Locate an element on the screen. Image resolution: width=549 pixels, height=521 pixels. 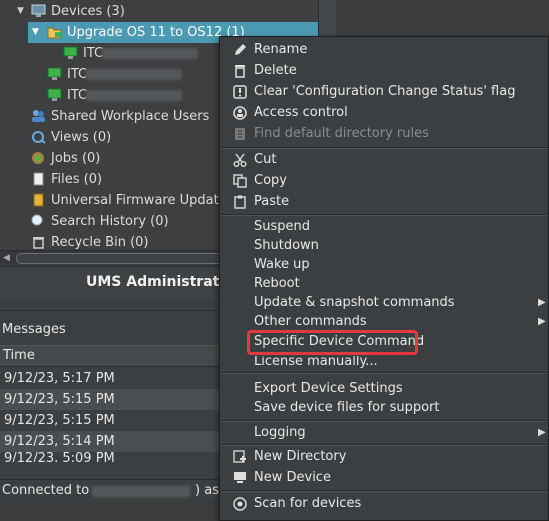
menu-item-label: Suspend is located at coordinates (282, 226).